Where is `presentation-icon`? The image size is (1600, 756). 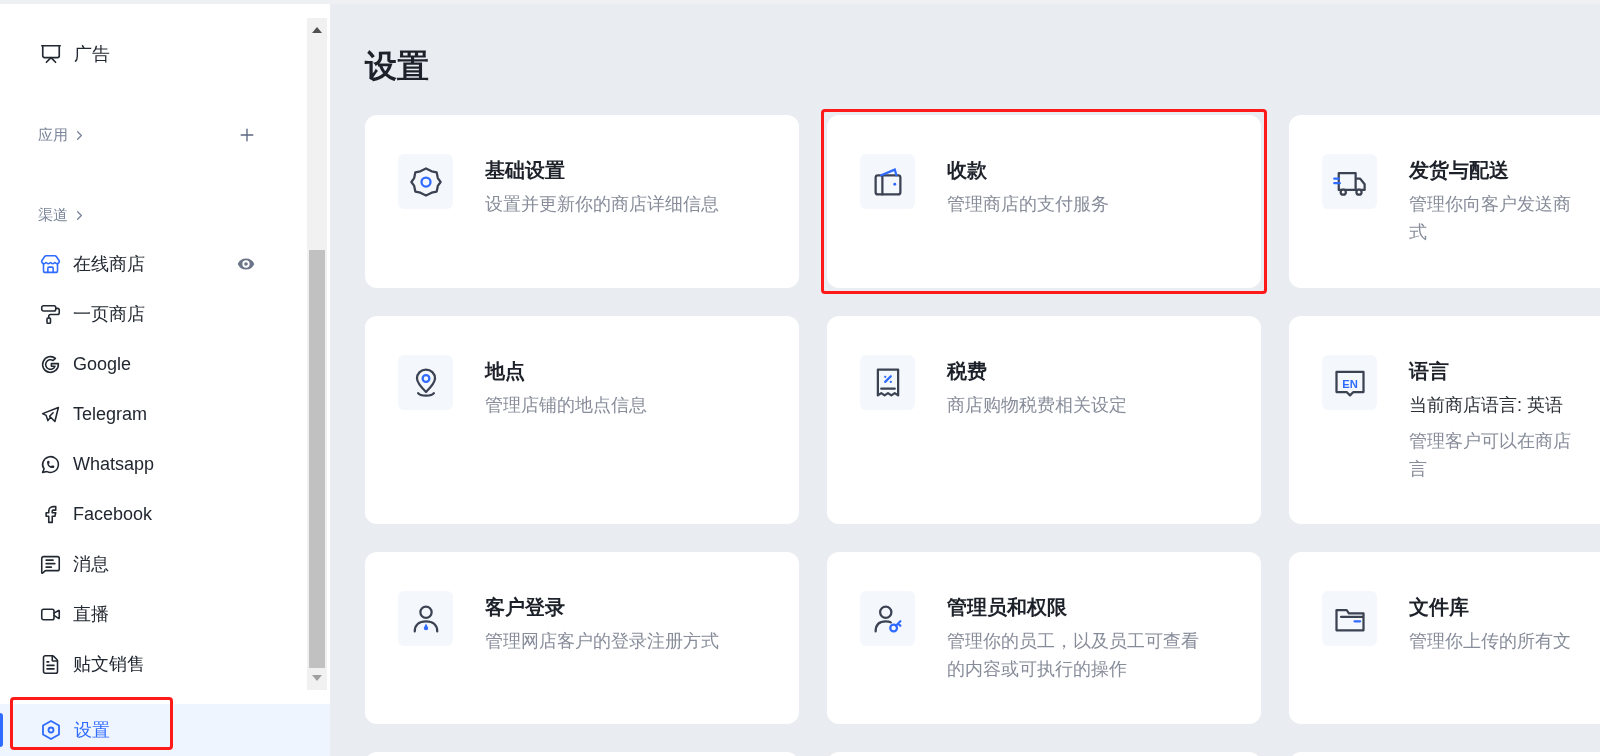
presentation-icon is located at coordinates (51, 54).